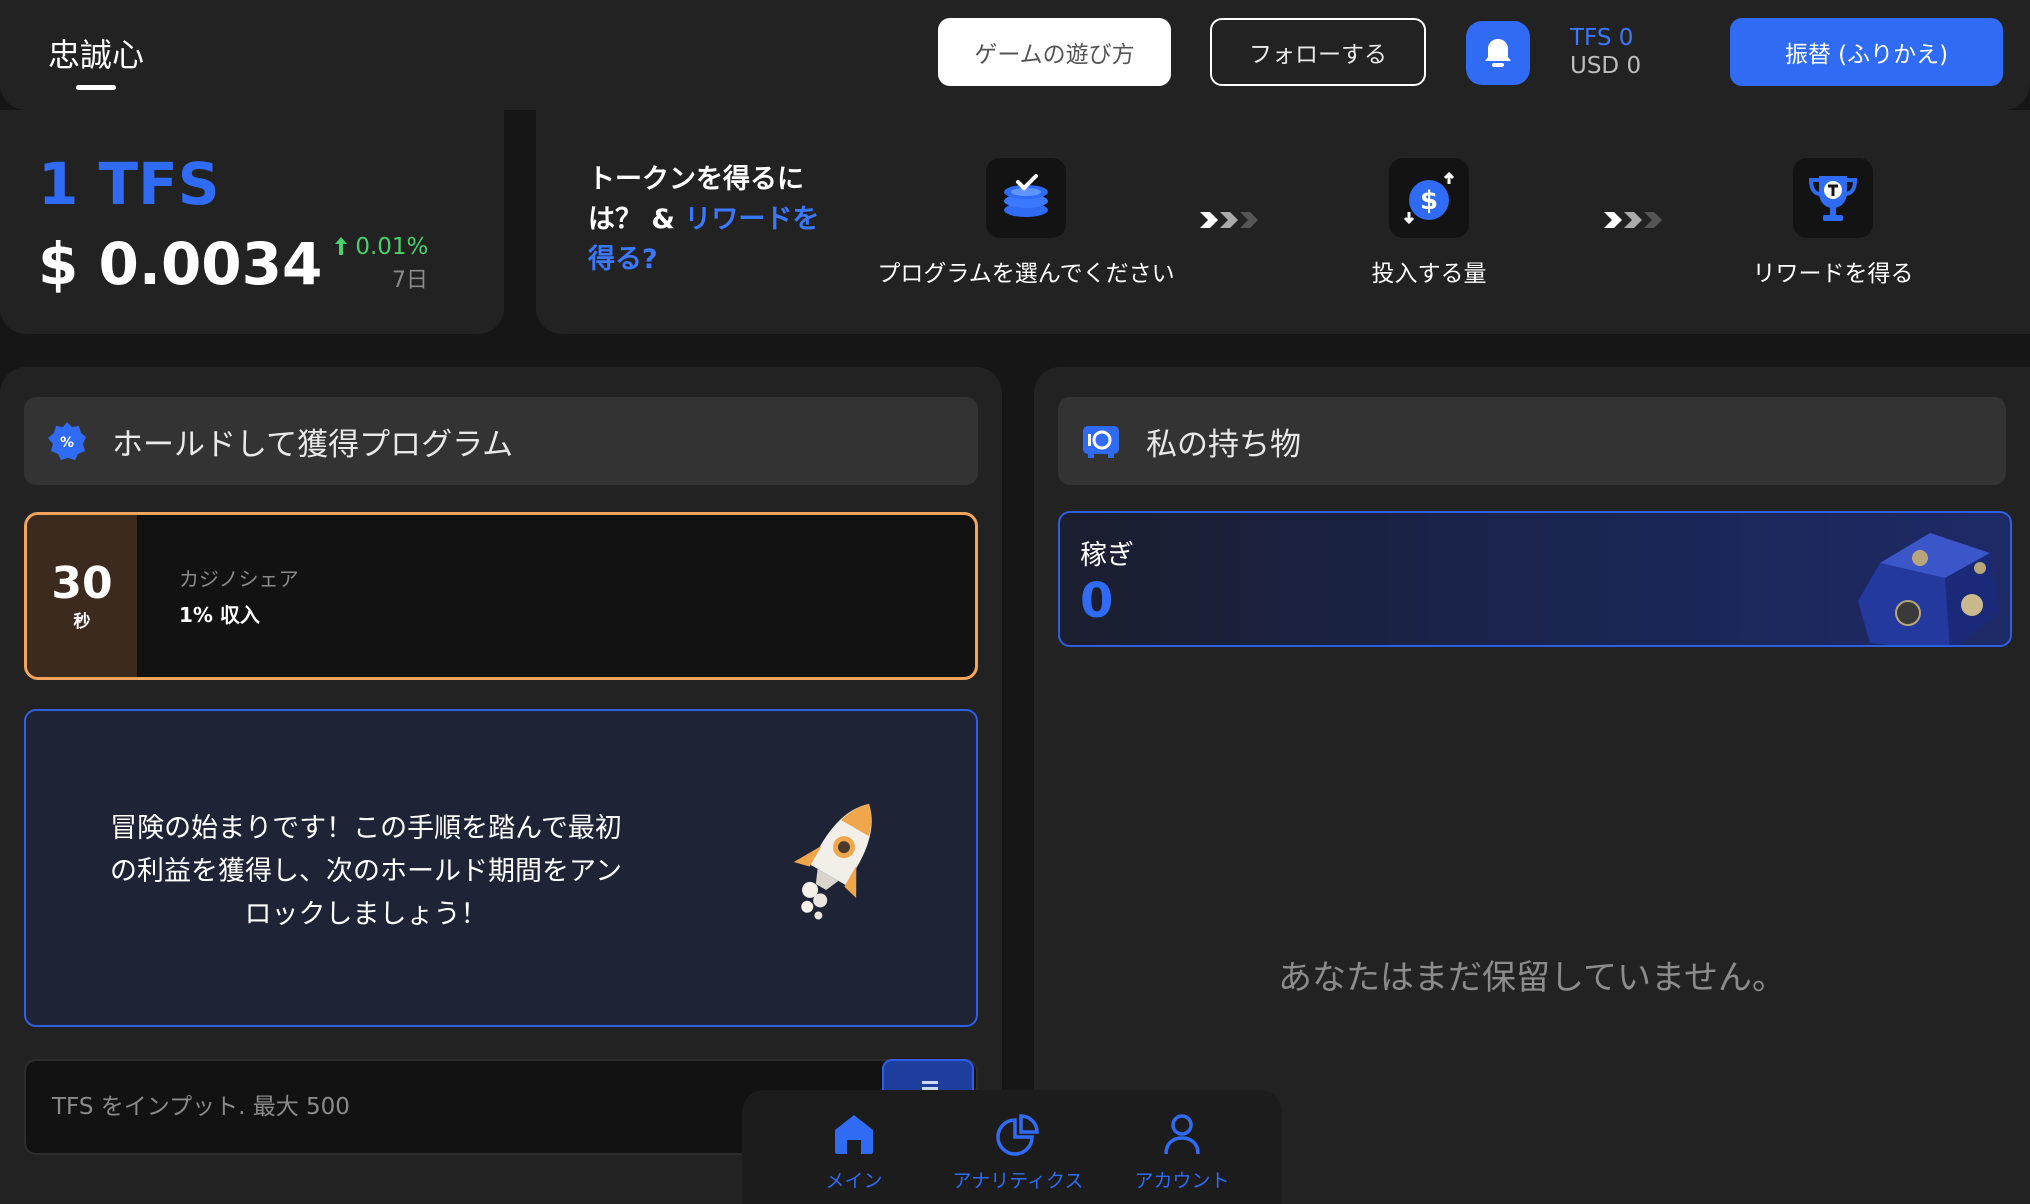  Describe the element at coordinates (1097, 601) in the screenshot. I see `earnings-value: 0` at that location.